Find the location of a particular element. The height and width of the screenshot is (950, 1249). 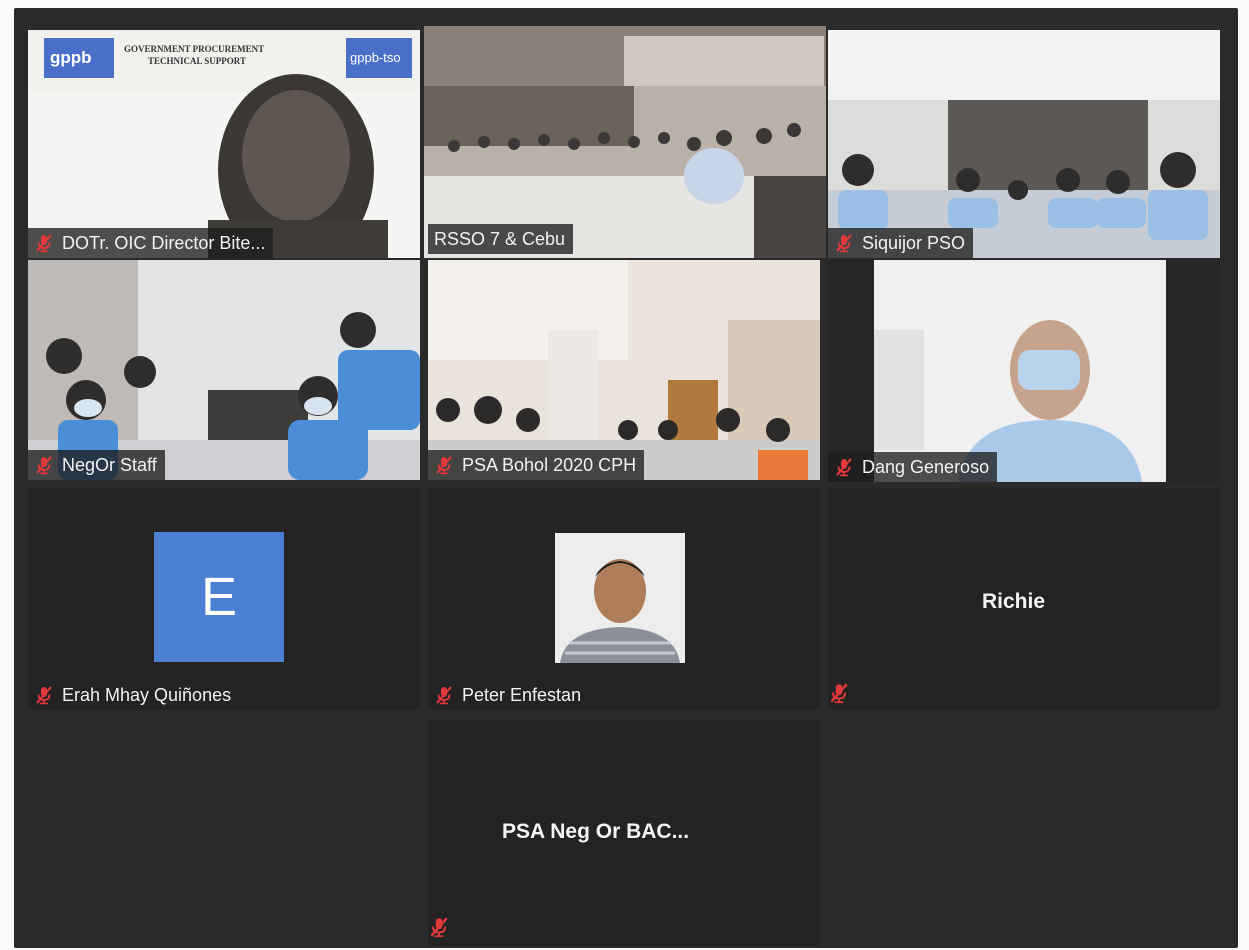

participant-name: Richie is located at coordinates (1014, 601).